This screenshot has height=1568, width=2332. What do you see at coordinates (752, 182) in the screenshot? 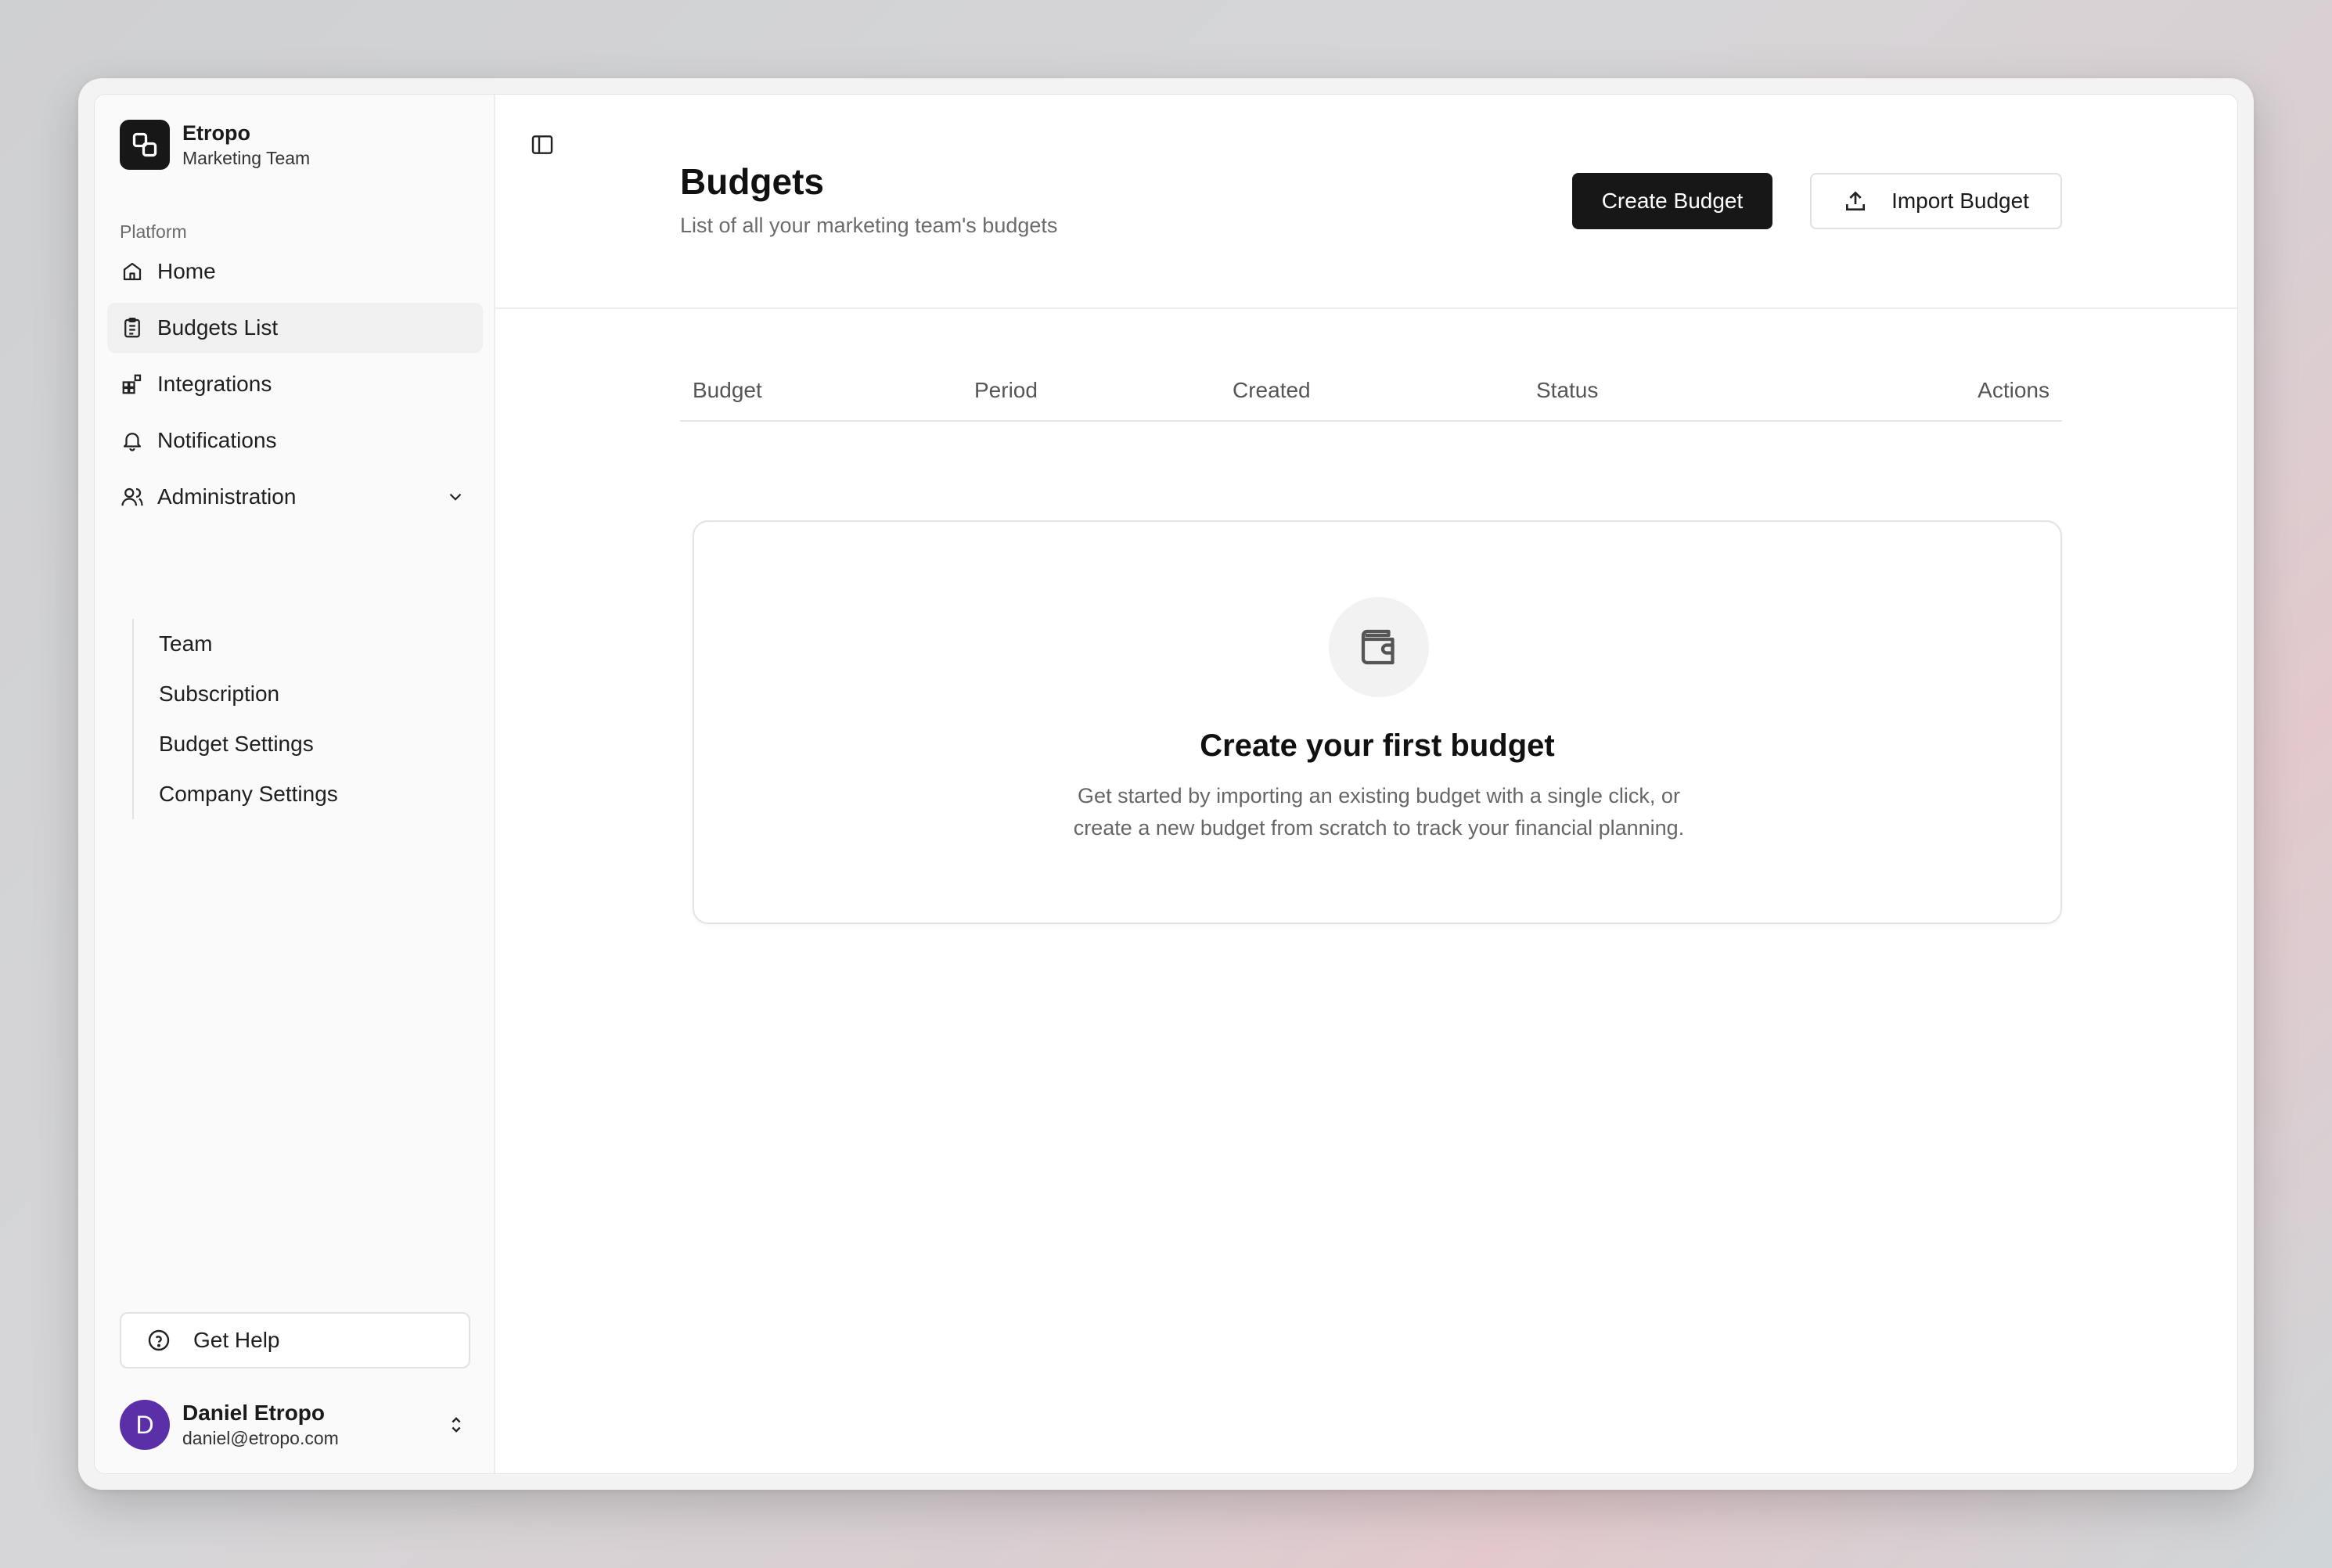
I see `page-title: Budgets` at bounding box center [752, 182].